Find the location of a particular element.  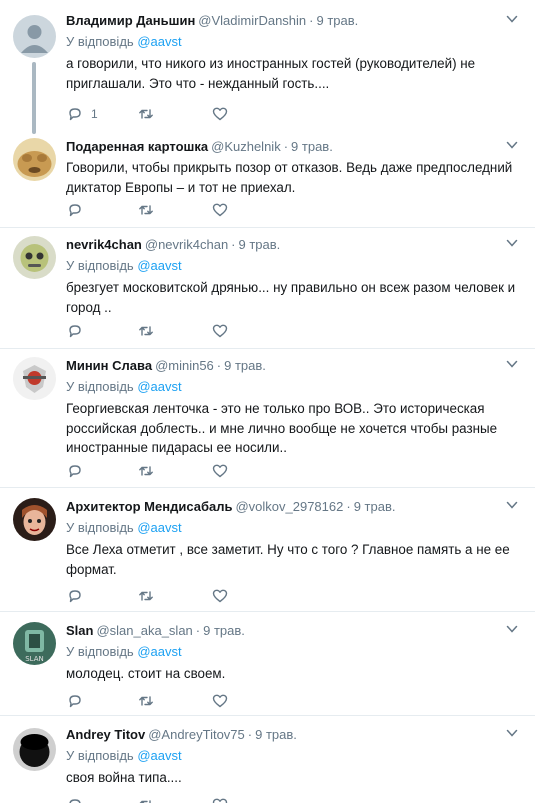

tweet-header: Владимир Даньшин @VladimirDanshin · 9 трав. is located at coordinates (292, 21).